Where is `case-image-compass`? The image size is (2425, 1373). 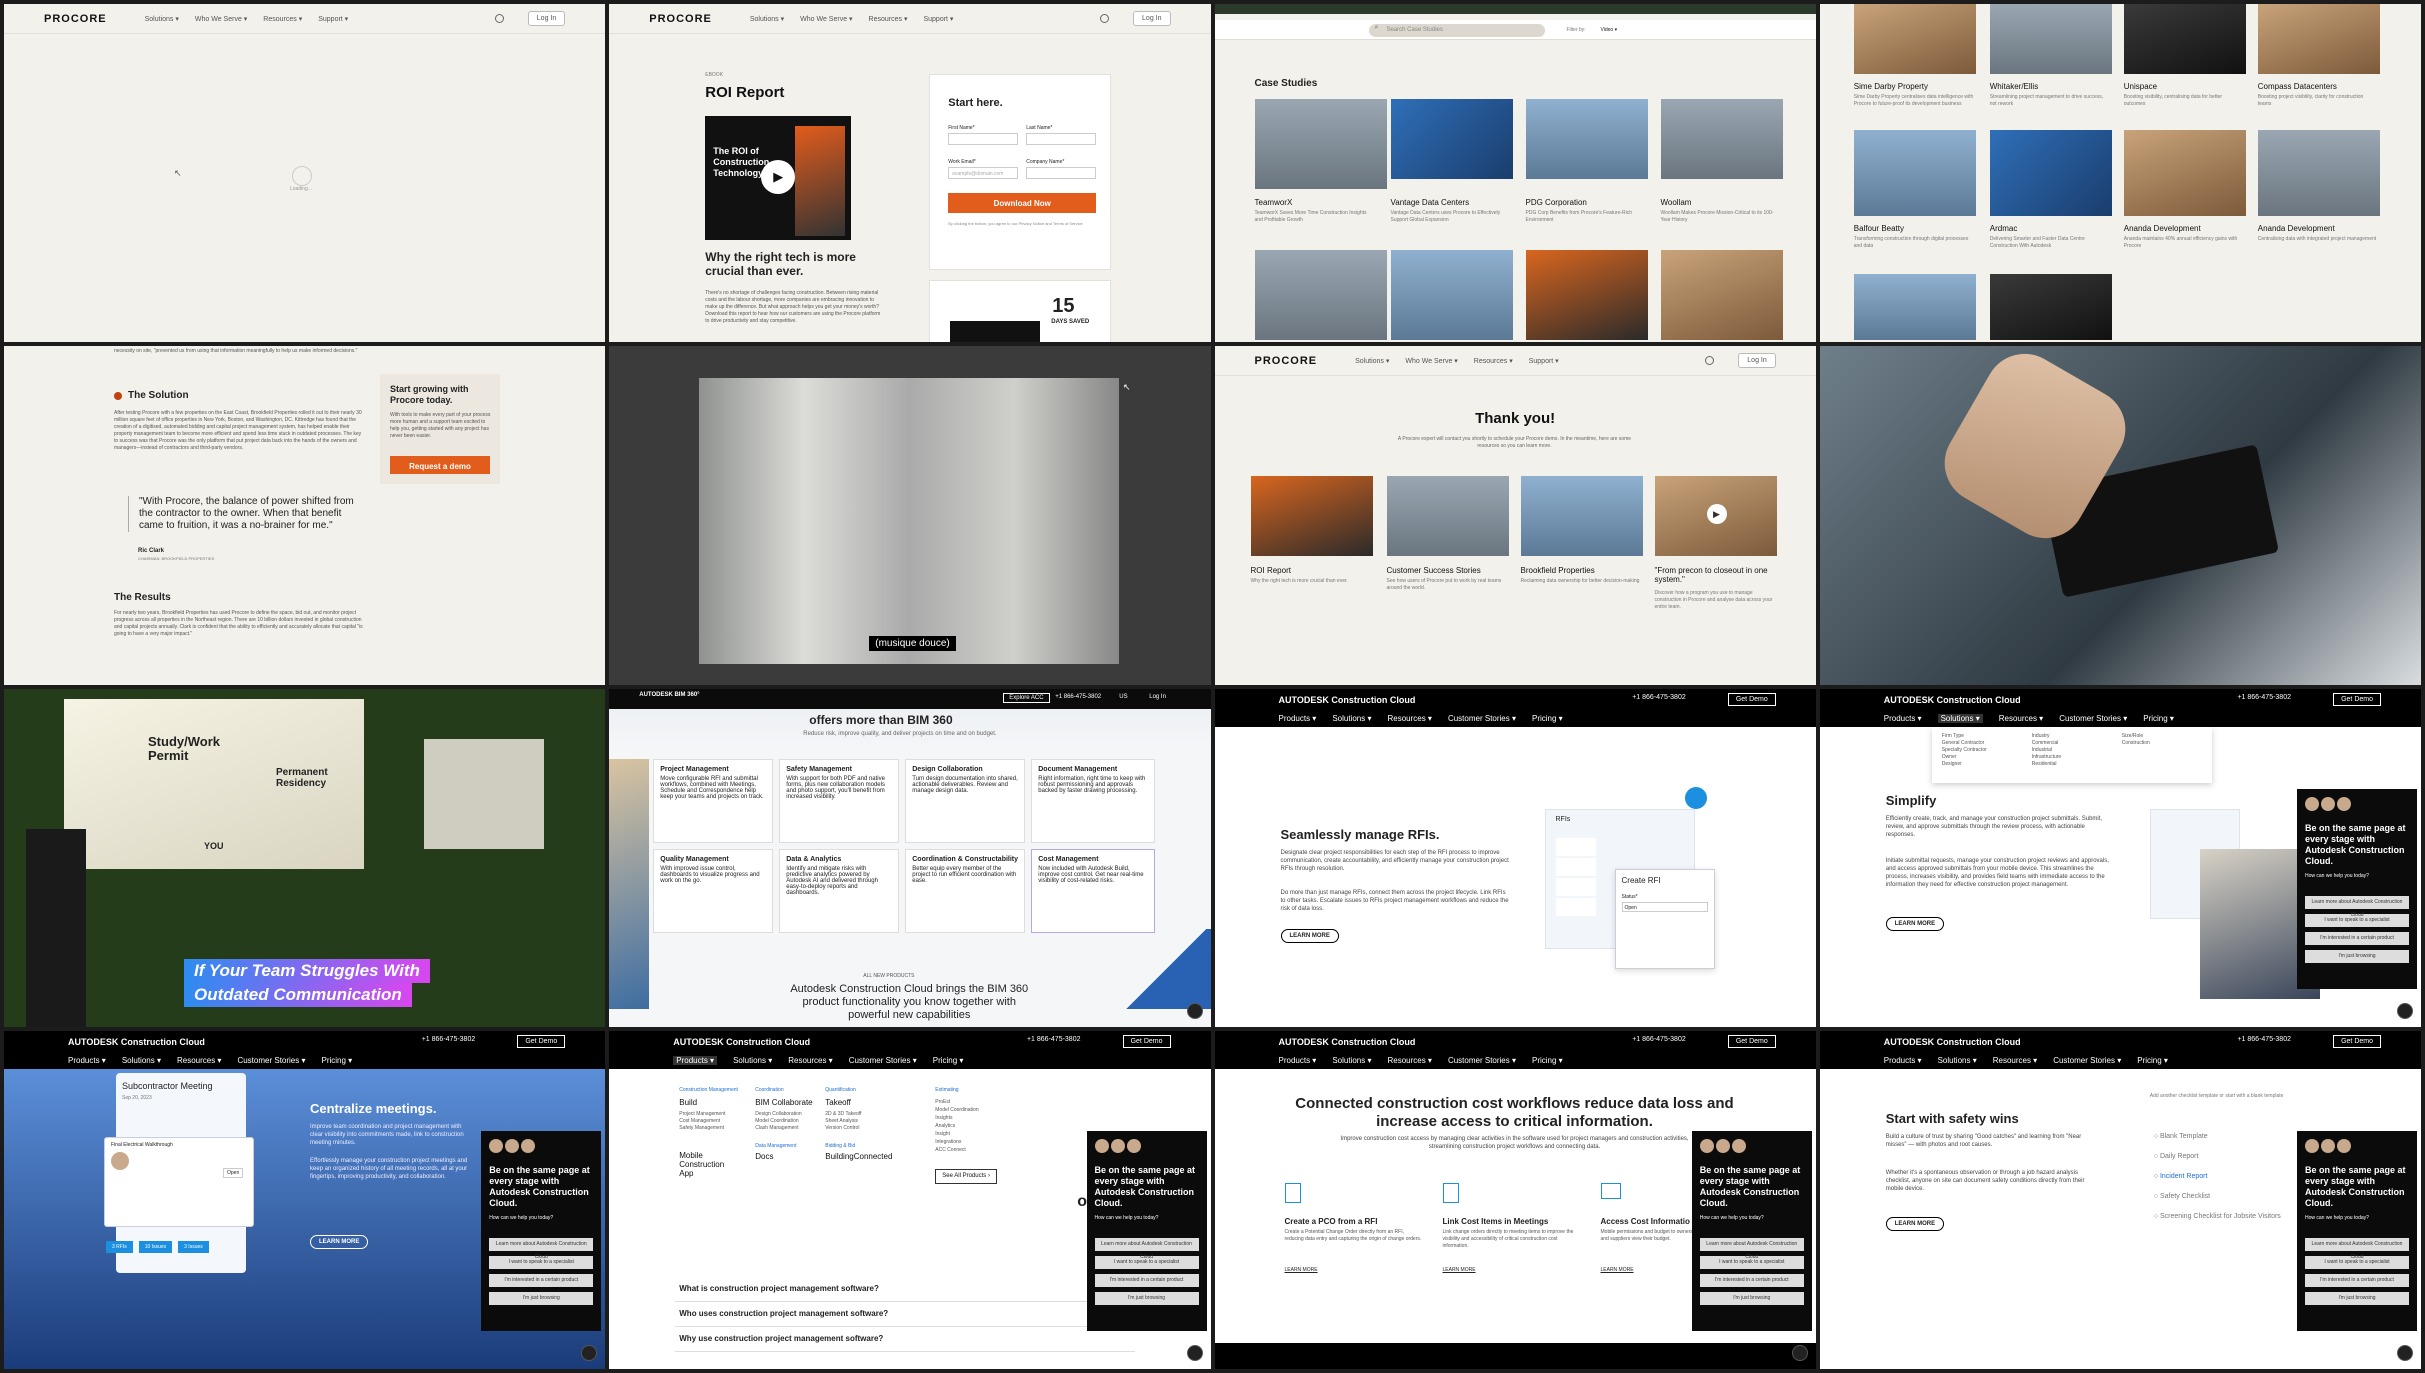 case-image-compass is located at coordinates (2318, 39).